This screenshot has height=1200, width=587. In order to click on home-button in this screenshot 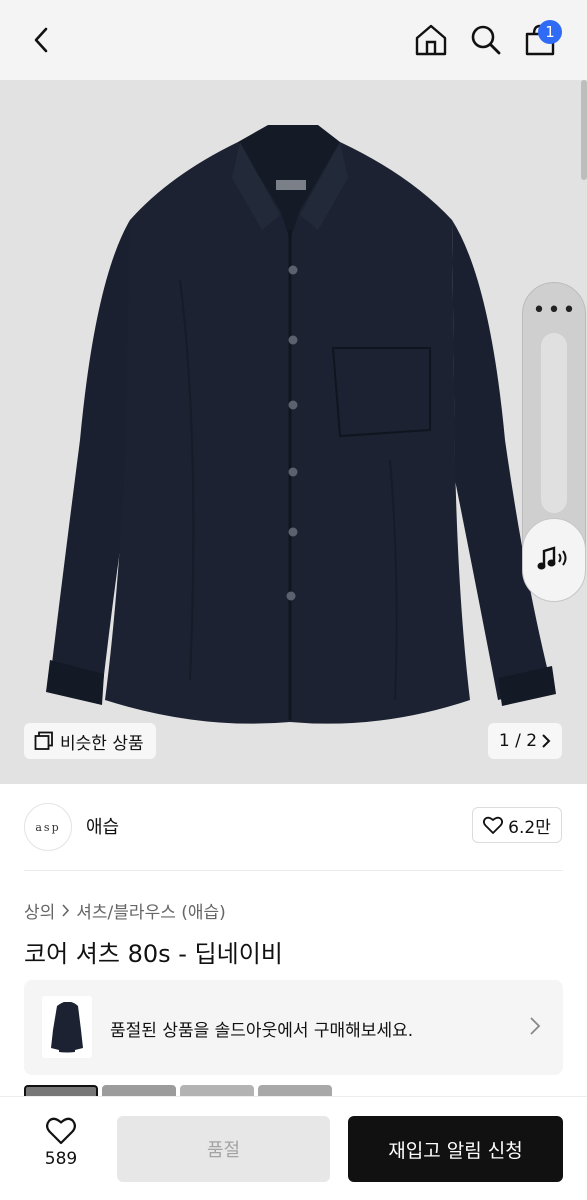, I will do `click(431, 40)`.